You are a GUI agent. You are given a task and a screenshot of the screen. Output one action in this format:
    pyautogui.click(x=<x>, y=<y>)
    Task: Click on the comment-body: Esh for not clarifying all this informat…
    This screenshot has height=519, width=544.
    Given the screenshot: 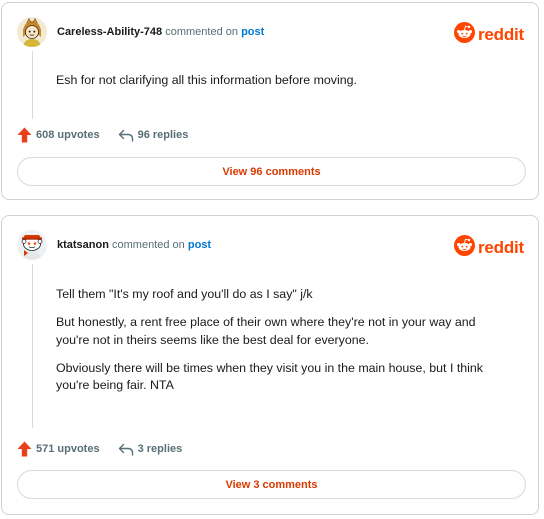 What is the action you would take?
    pyautogui.click(x=284, y=86)
    